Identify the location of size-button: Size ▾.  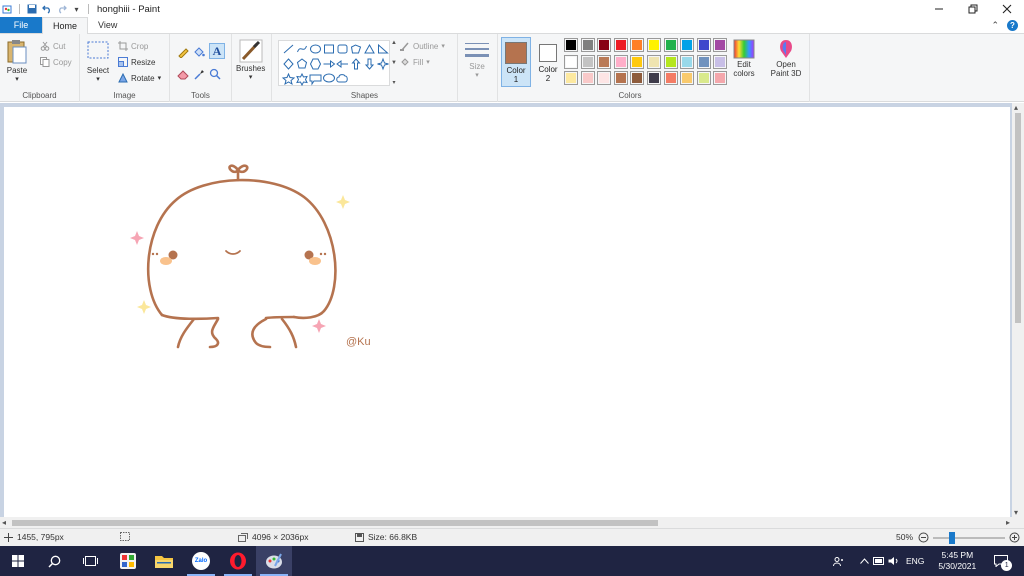
(477, 58).